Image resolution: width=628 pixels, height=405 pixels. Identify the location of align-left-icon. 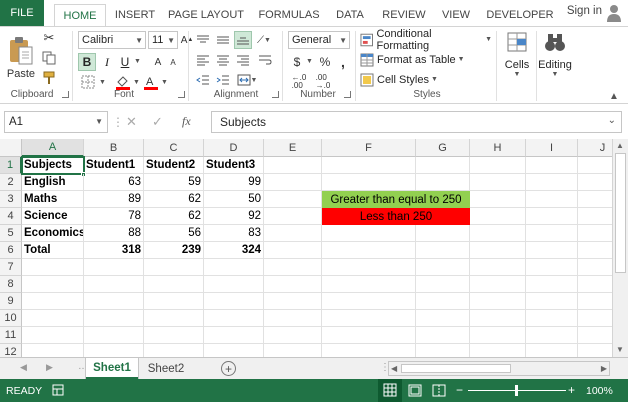
(203, 60).